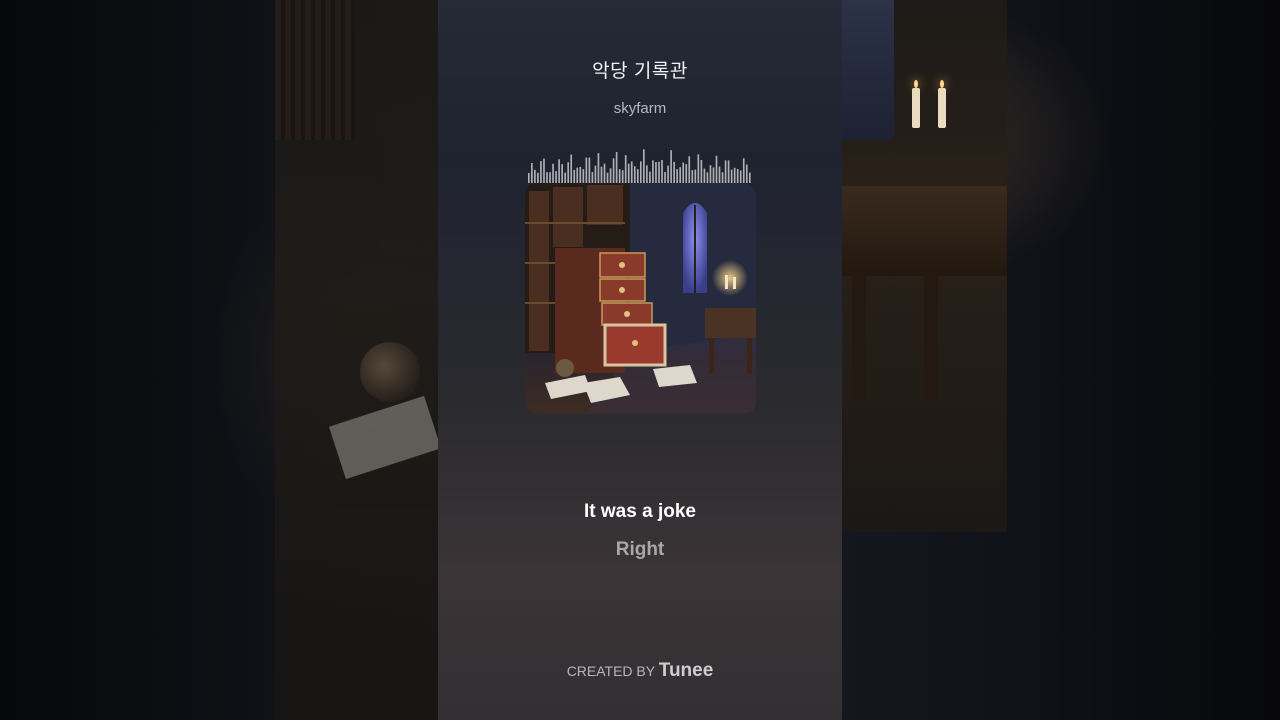 This screenshot has width=1280, height=720. Describe the element at coordinates (640, 298) in the screenshot. I see `cover-art-image` at that location.